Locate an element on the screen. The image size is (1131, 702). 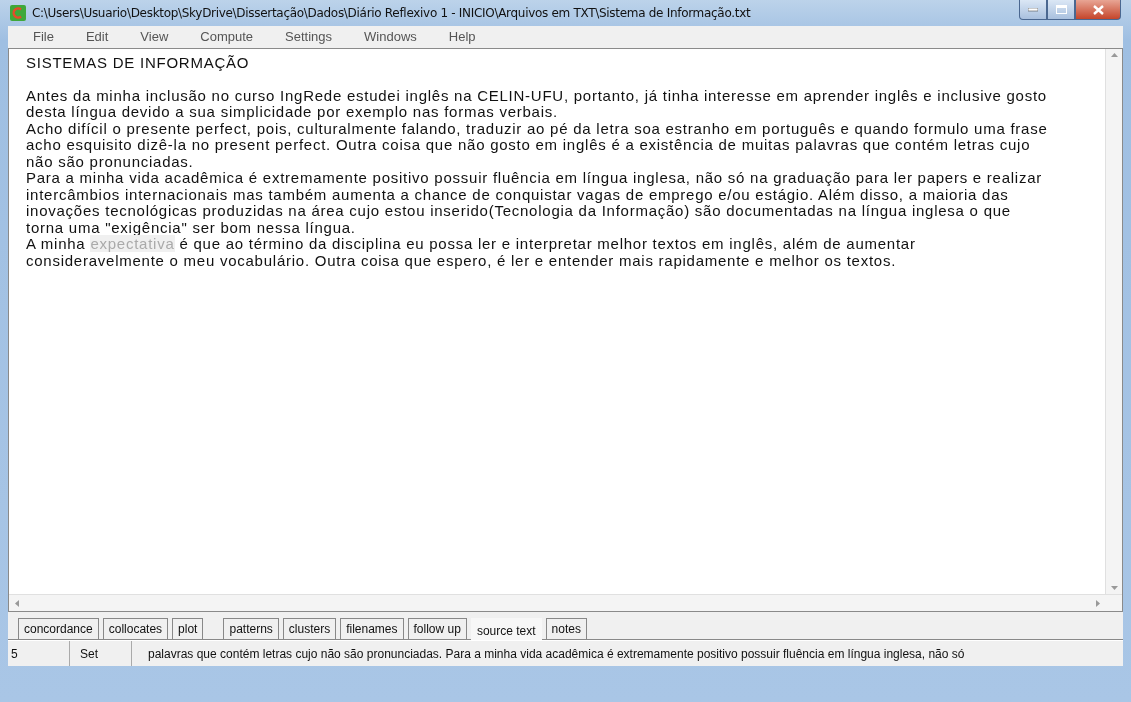
tab: plot is located at coordinates (188, 628).